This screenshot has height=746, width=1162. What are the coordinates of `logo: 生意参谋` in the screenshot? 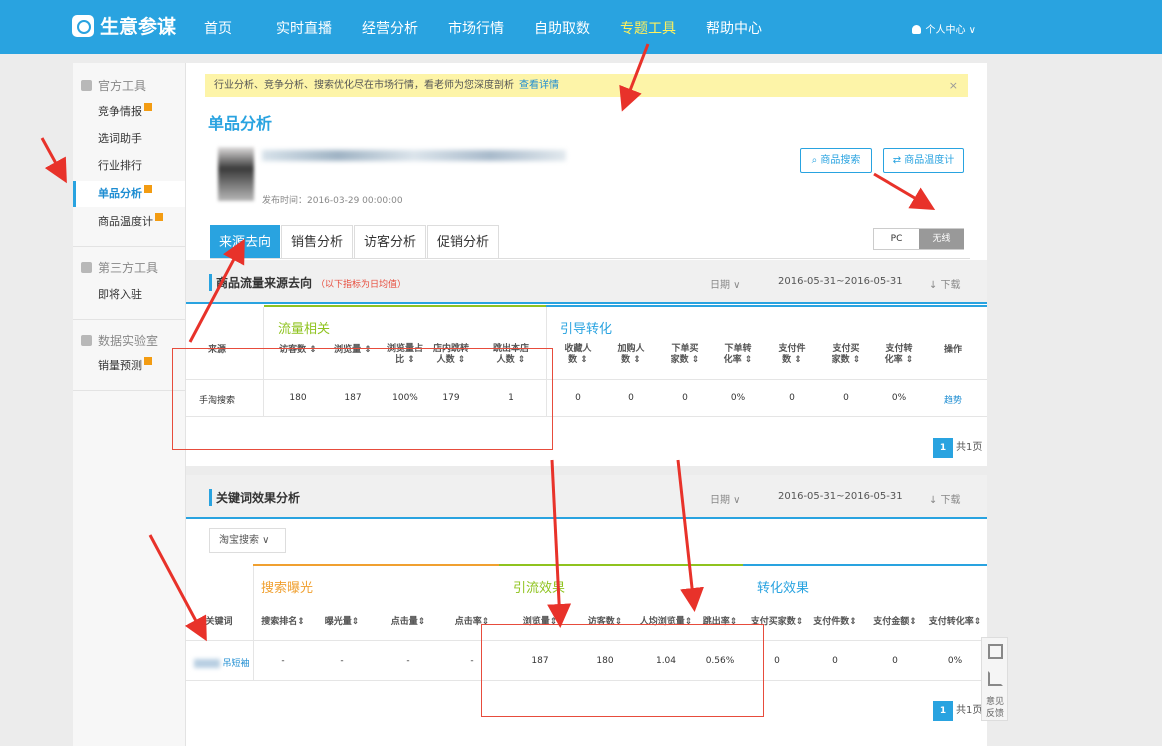 It's located at (124, 25).